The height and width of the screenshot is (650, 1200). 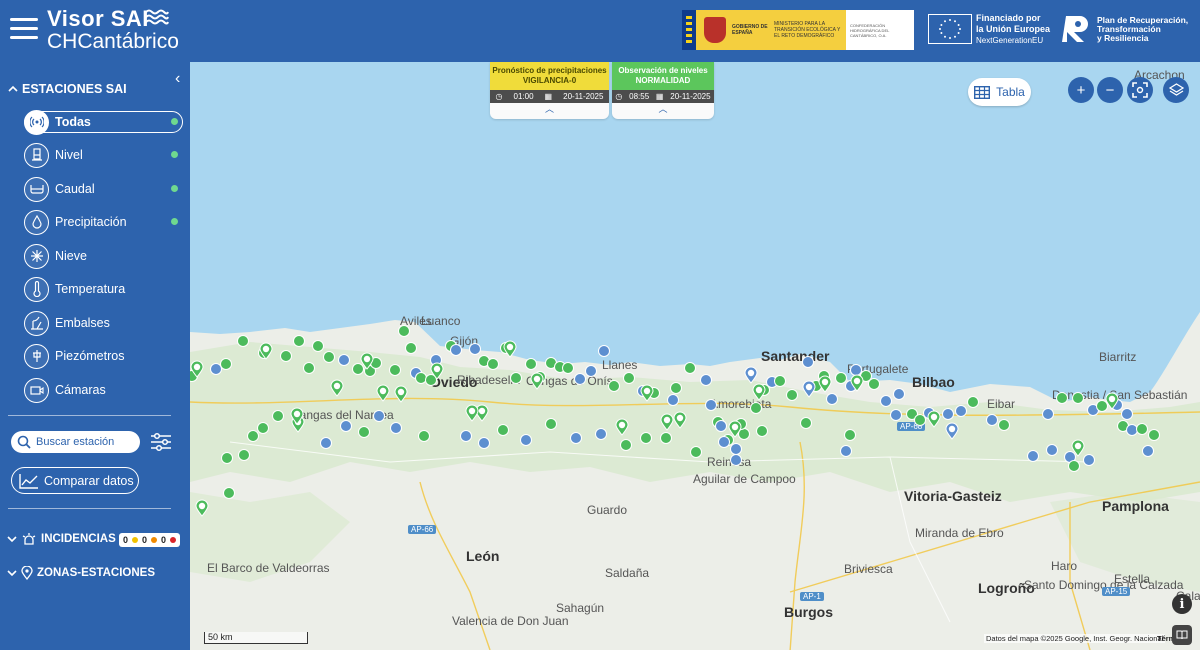 I want to click on layers-icon, so click(x=1176, y=90).